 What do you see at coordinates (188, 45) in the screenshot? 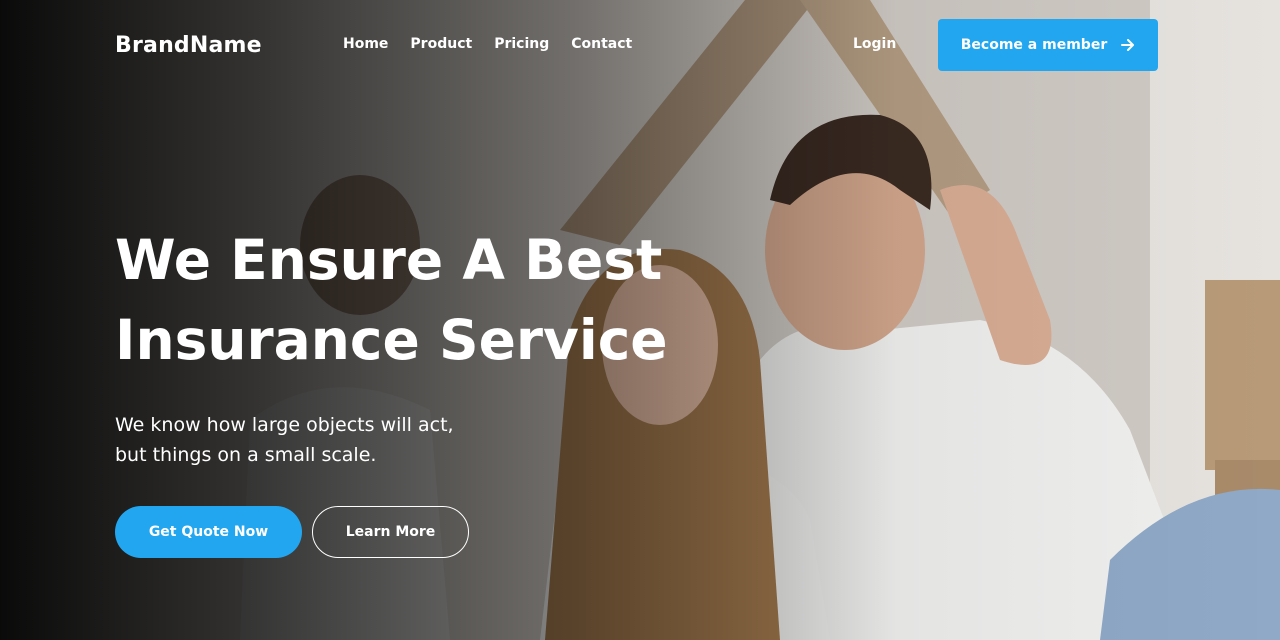
I see `brand-logo: BrandName` at bounding box center [188, 45].